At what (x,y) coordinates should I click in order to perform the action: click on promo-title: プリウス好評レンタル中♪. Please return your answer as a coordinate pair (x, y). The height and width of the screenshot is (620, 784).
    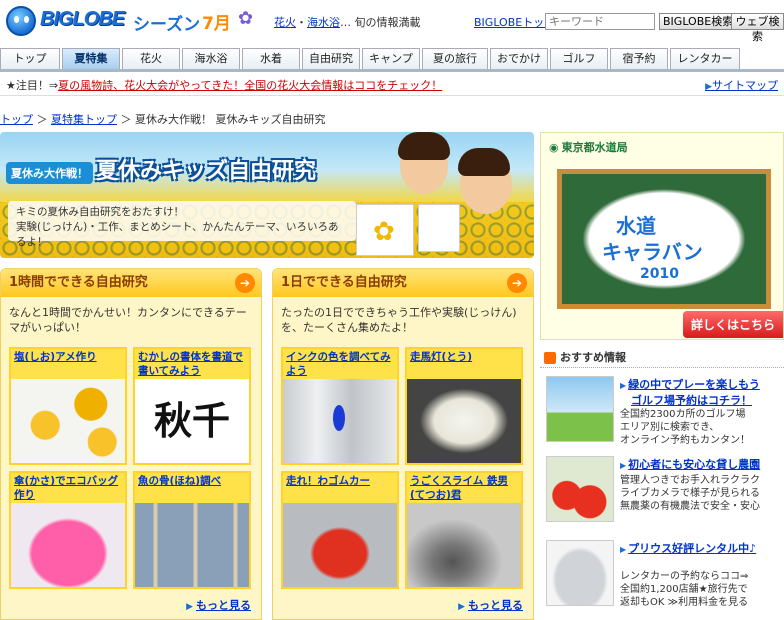
    Looking at the image, I should click on (688, 548).